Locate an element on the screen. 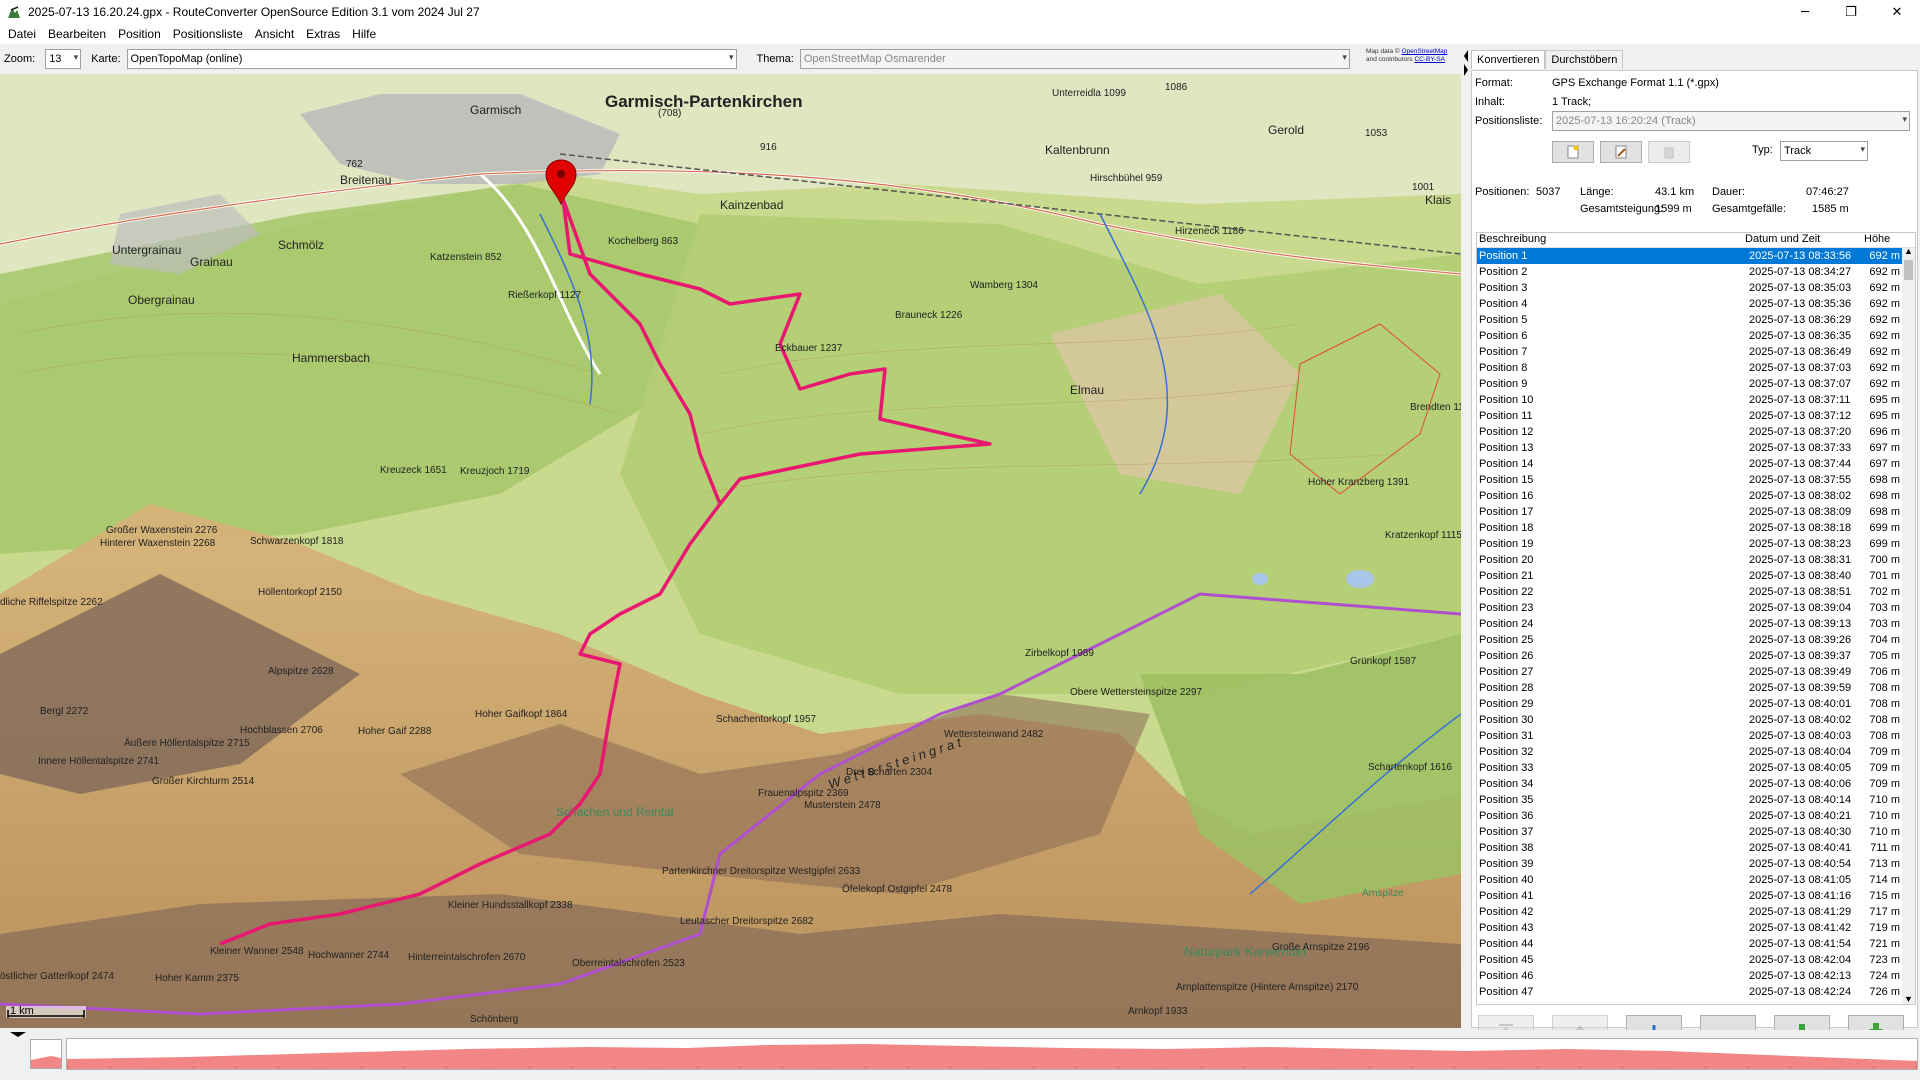 The image size is (1920, 1080). table-scrollbar: ▲ ▼ is located at coordinates (1908, 625).